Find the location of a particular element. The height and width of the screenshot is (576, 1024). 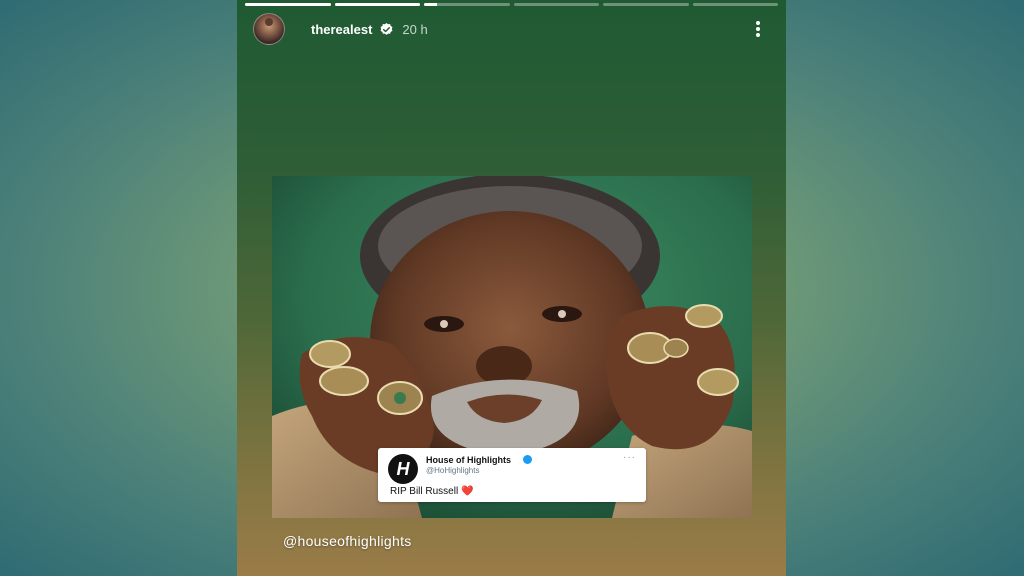

tweet-more-icon: ··· is located at coordinates (629, 457).